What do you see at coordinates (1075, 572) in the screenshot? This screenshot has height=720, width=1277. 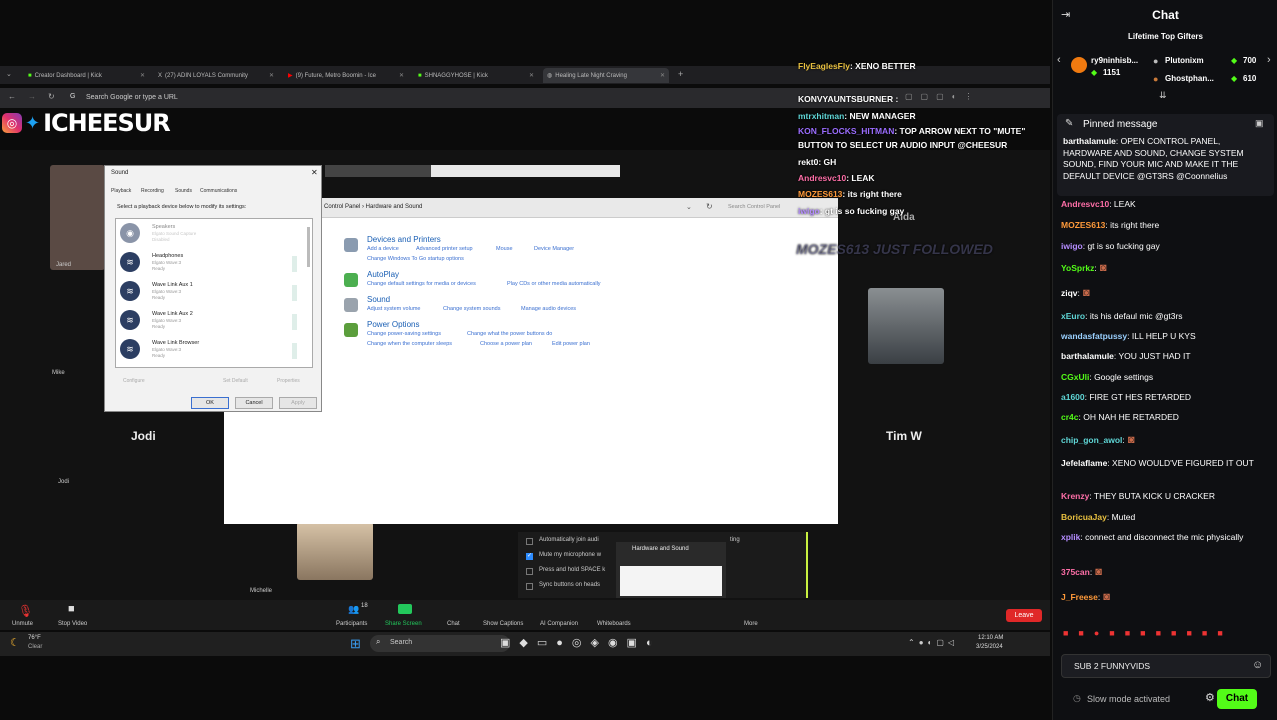 I see `chat-username: 375can` at bounding box center [1075, 572].